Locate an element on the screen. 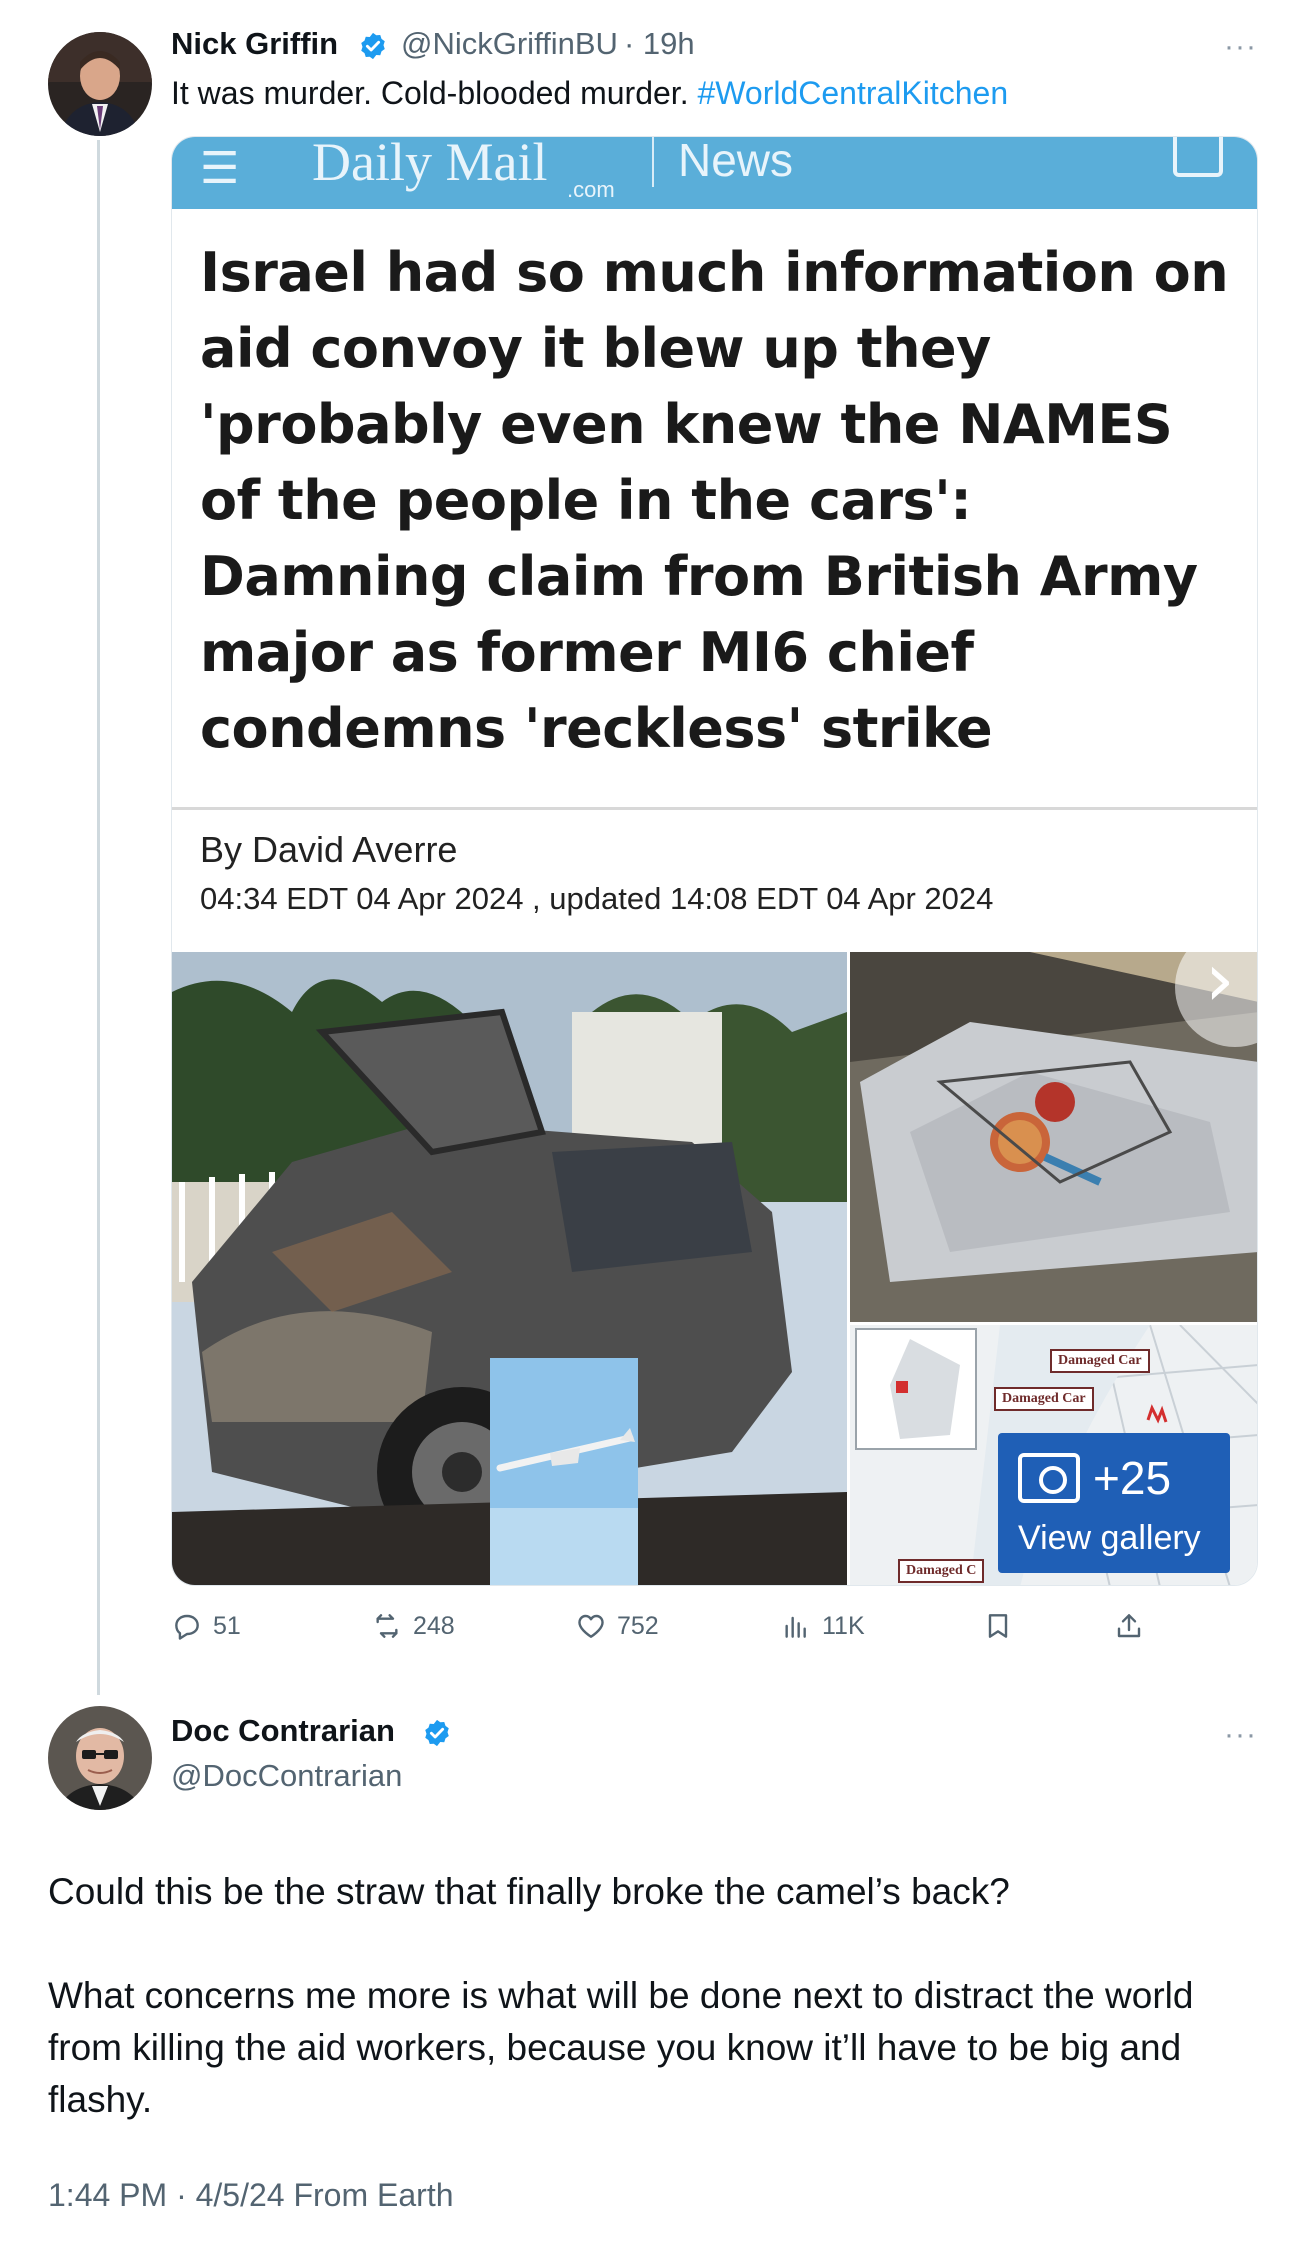 The image size is (1307, 2245). repost-icon is located at coordinates (387, 1626).